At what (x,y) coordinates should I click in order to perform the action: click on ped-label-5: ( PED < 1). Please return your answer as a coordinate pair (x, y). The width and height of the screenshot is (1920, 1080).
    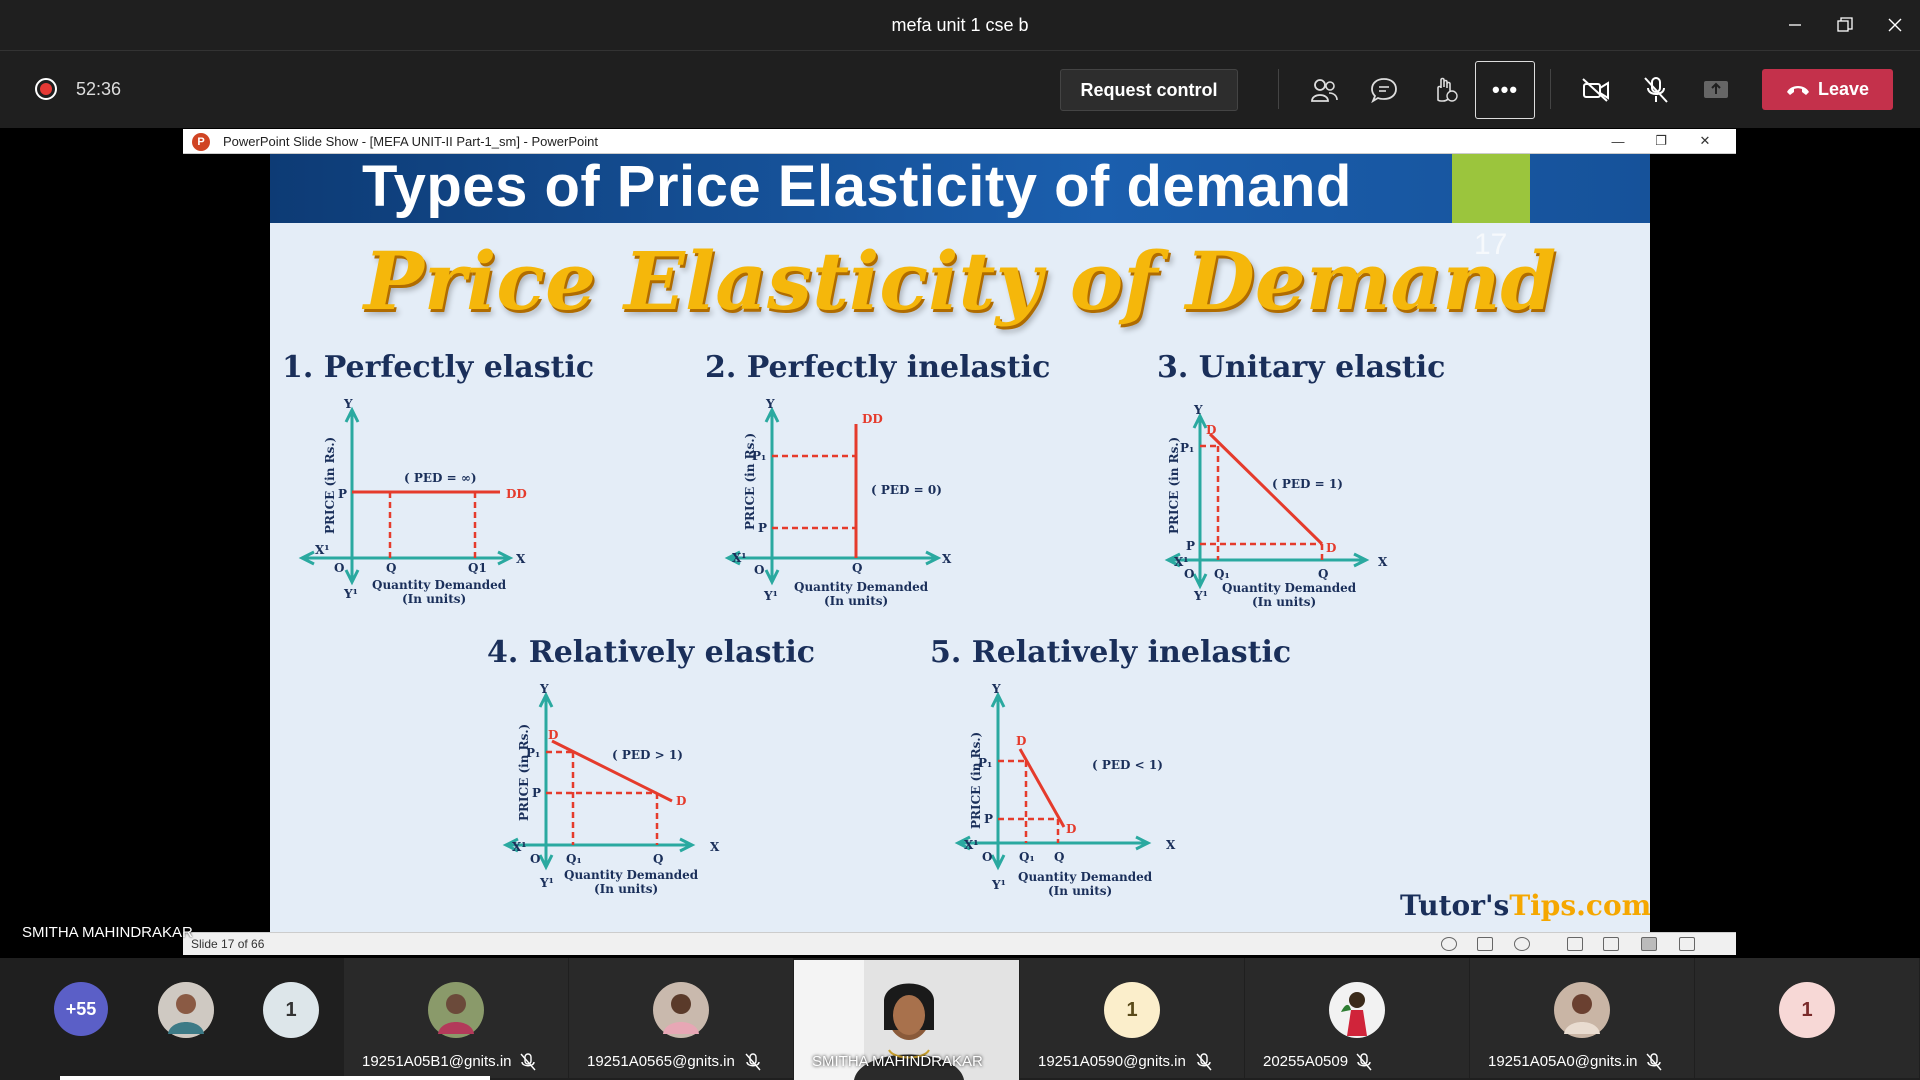
    Looking at the image, I should click on (1127, 765).